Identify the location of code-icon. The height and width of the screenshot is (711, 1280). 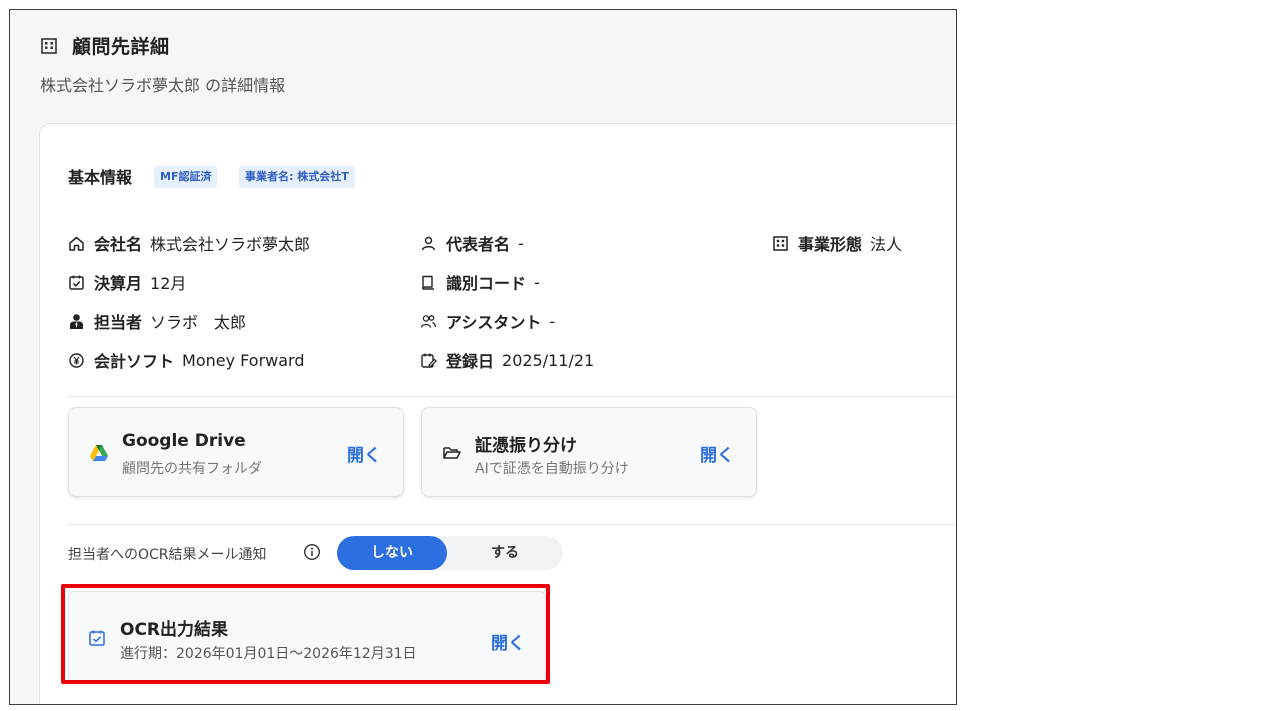
(428, 282).